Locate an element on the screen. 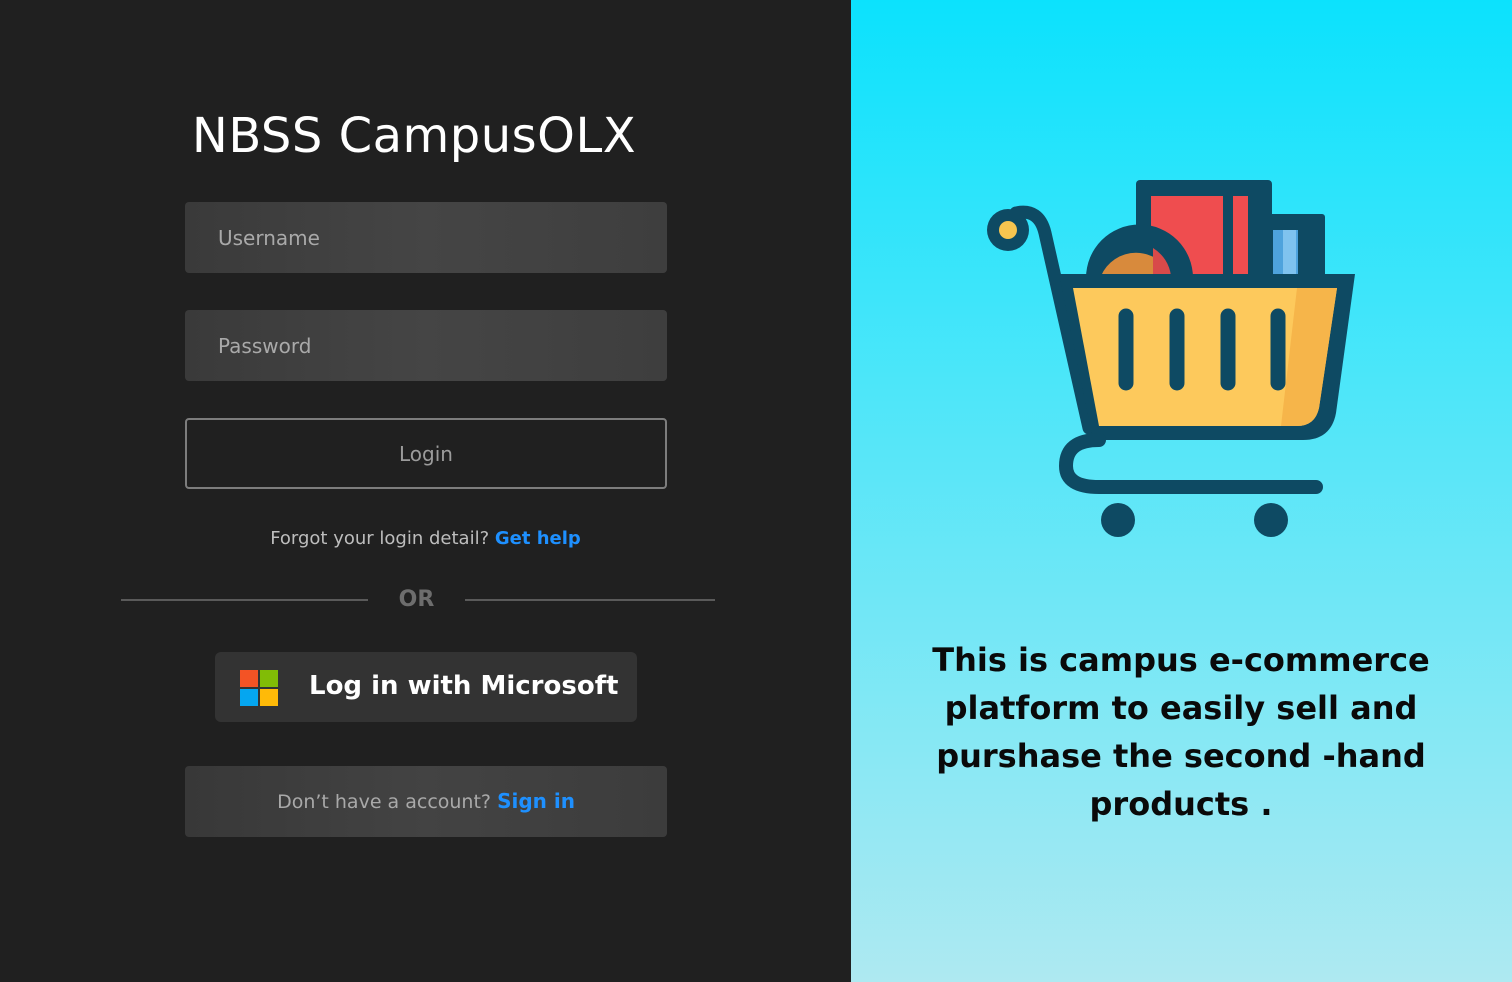  microsoft-login-button: Log in with Microsoft is located at coordinates (426, 687).